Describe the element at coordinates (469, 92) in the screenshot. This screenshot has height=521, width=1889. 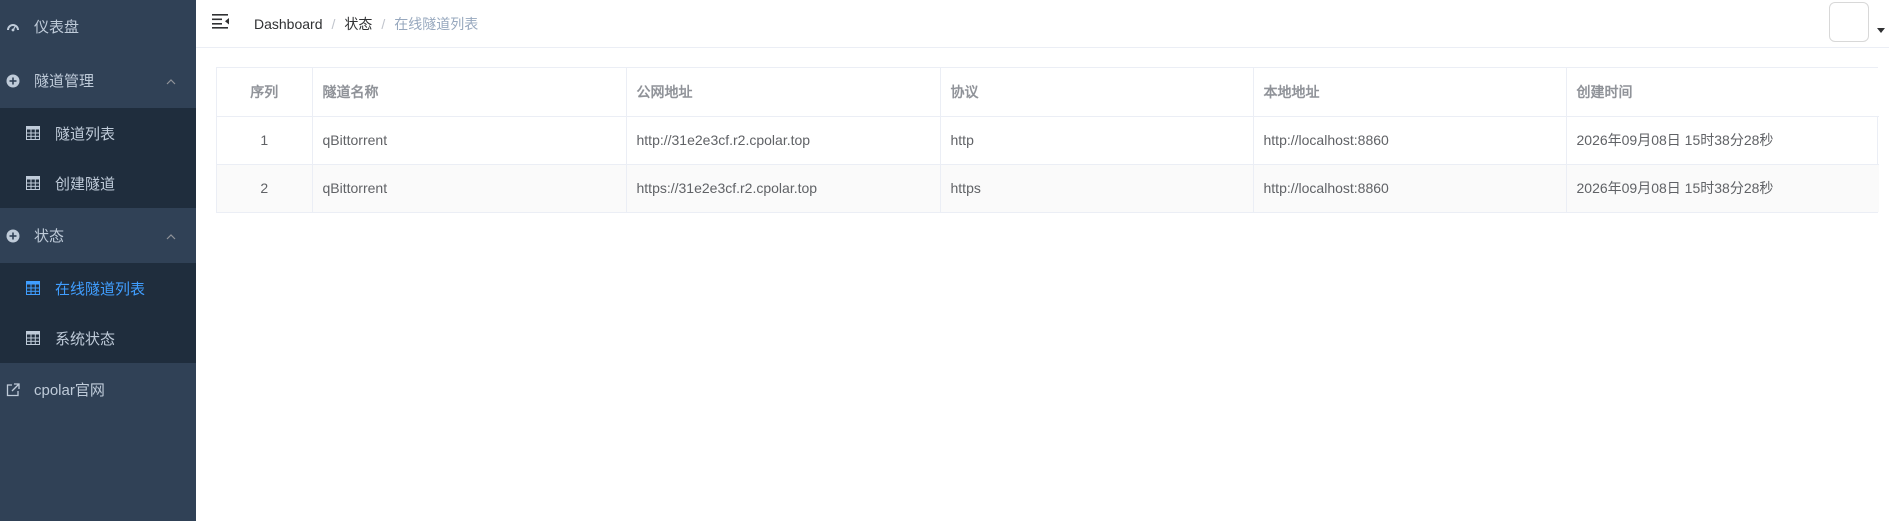
I see `column-header-tunnel-name: 隧道名称` at that location.